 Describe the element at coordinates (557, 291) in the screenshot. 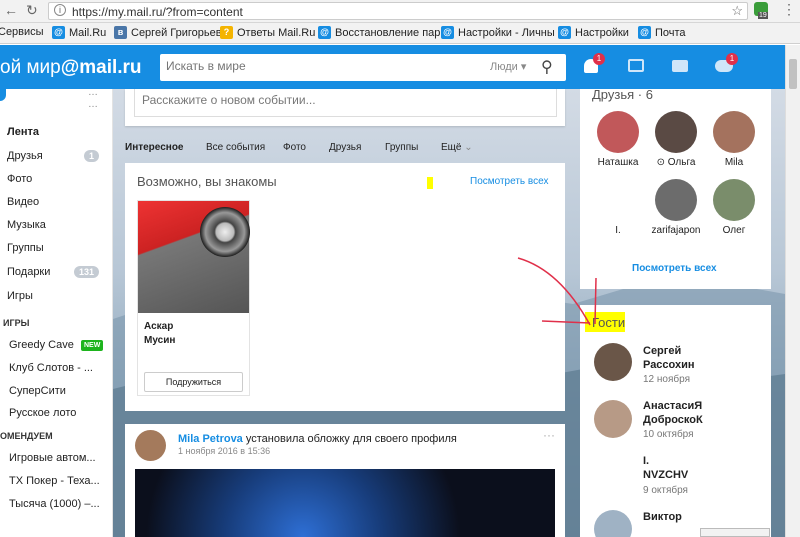

I see `red-annotation-arrows` at that location.